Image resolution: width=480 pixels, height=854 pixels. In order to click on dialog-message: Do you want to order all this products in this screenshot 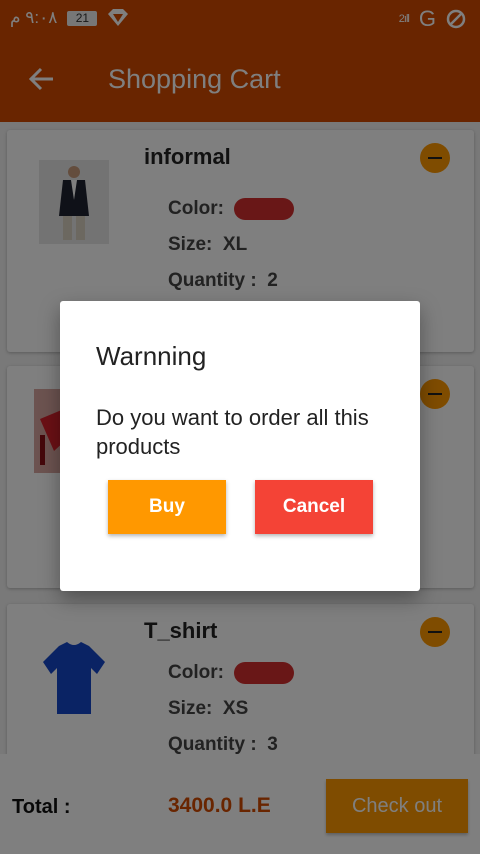, I will do `click(232, 432)`.